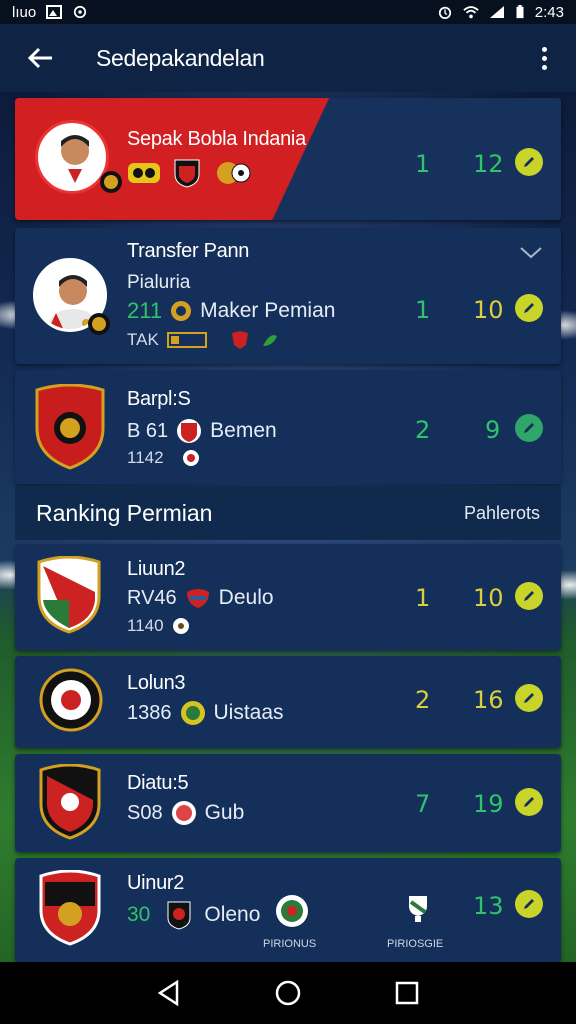 Image resolution: width=576 pixels, height=1024 pixels. What do you see at coordinates (24, 12) in the screenshot?
I see `carrier-label: lıuo` at bounding box center [24, 12].